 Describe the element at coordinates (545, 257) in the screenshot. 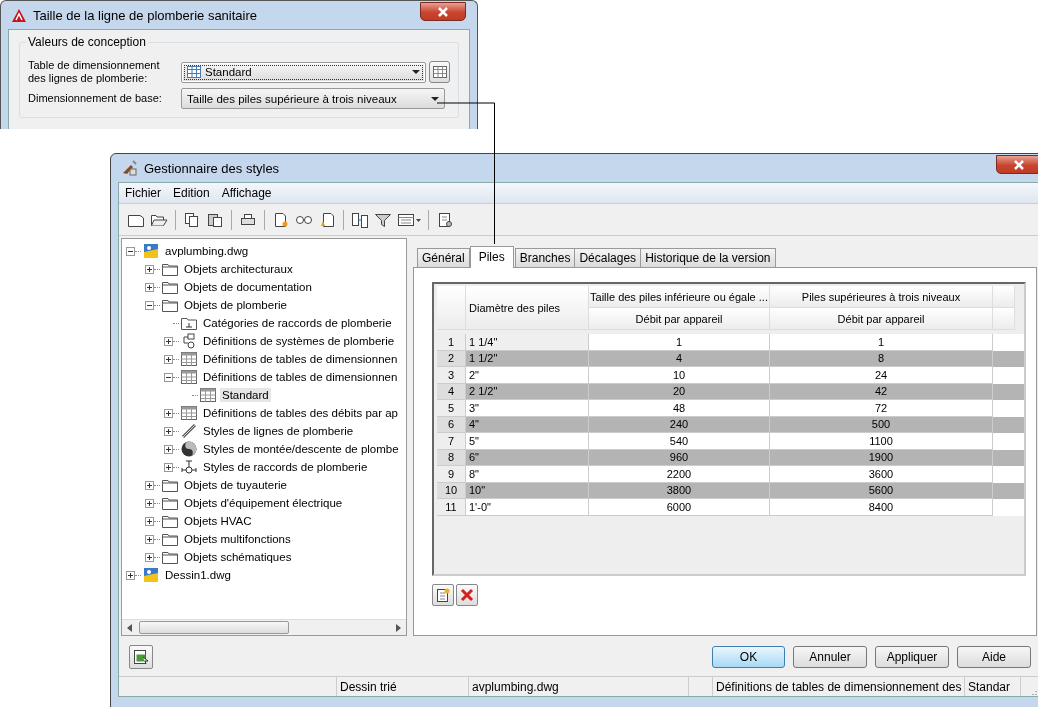

I see `tab: Branches` at that location.